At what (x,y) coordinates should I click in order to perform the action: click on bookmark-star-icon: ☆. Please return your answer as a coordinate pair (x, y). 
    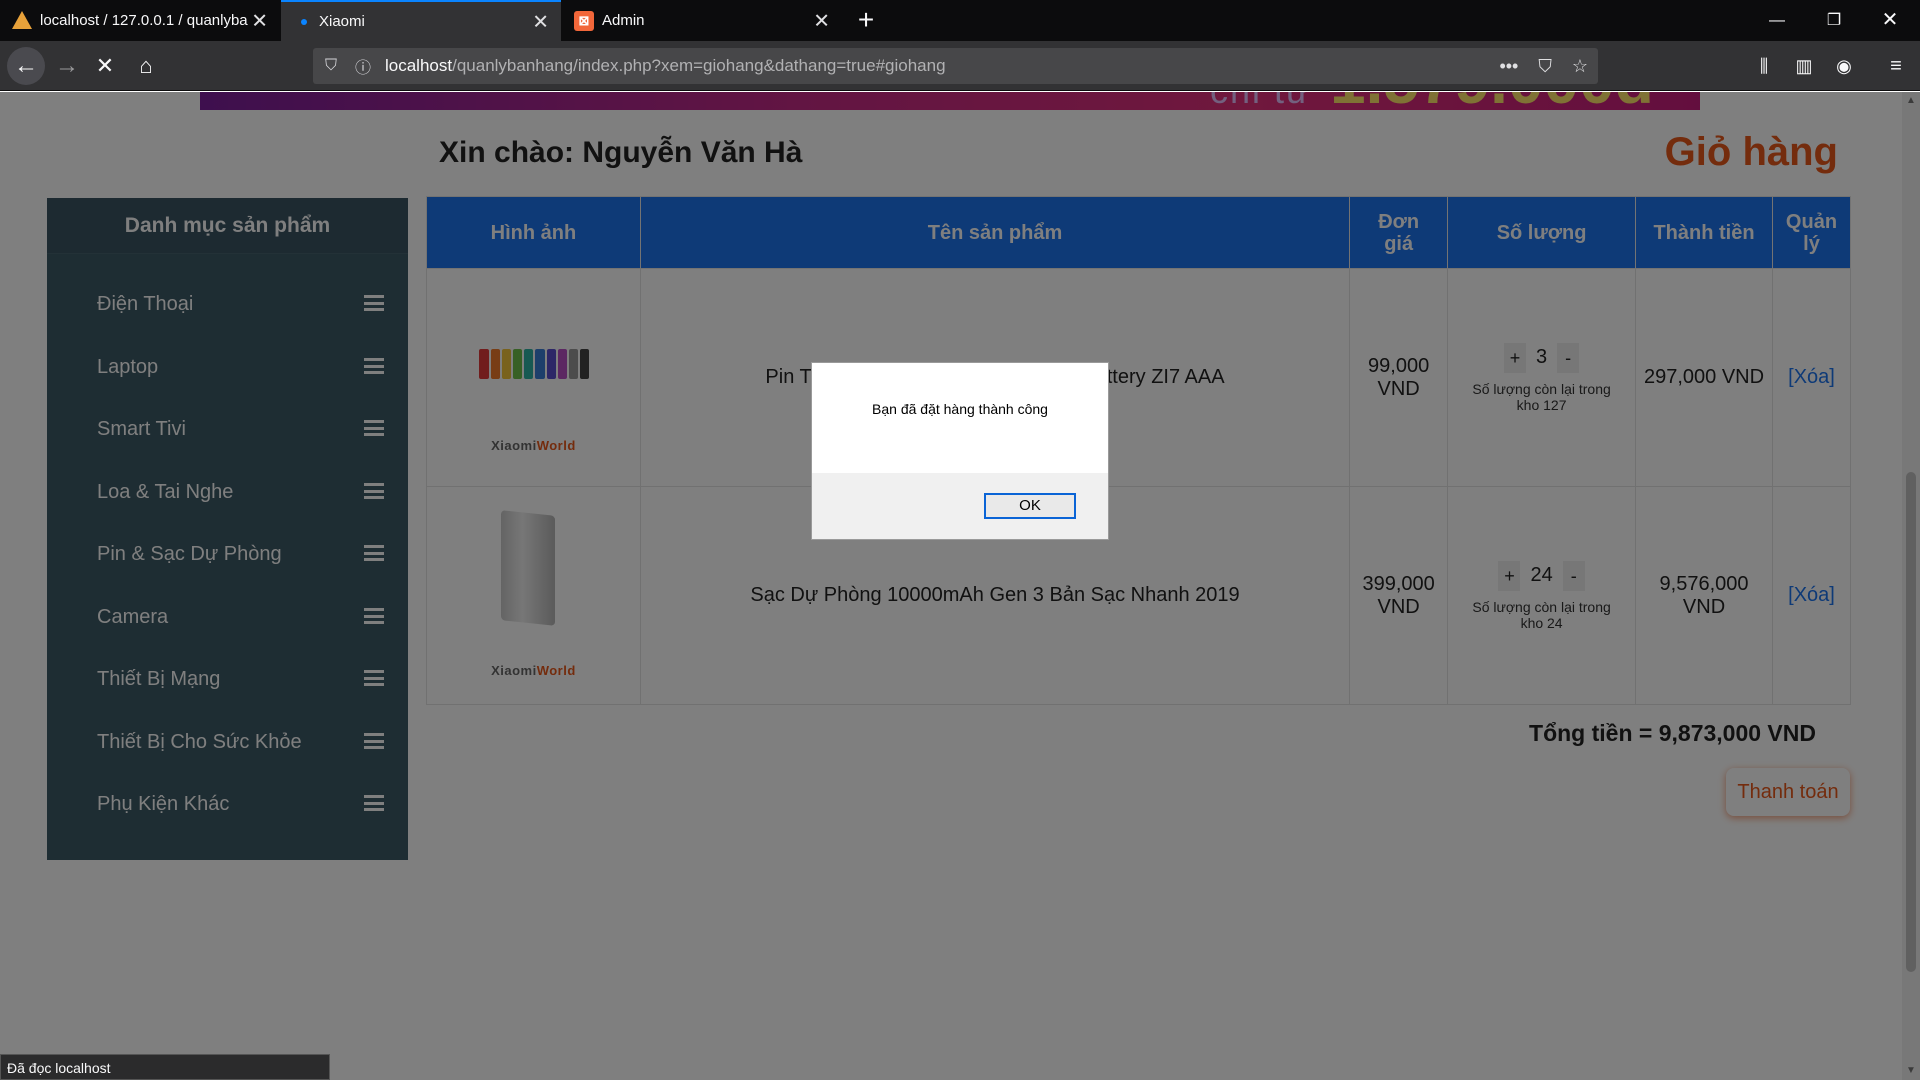
    Looking at the image, I should click on (1580, 66).